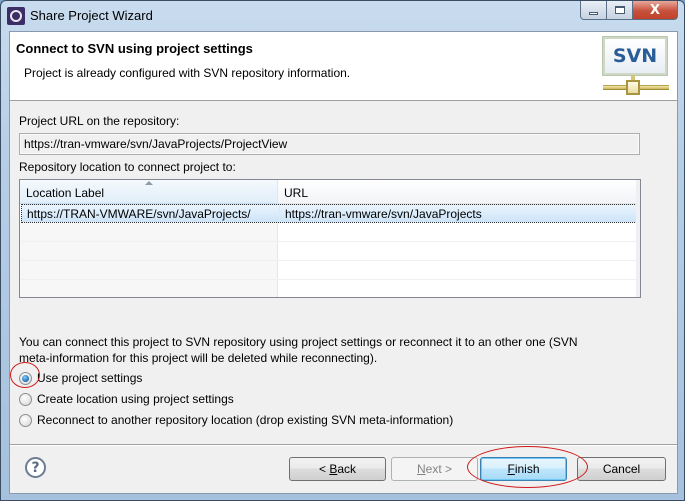  I want to click on svn-logo-text: SVN, so click(635, 56).